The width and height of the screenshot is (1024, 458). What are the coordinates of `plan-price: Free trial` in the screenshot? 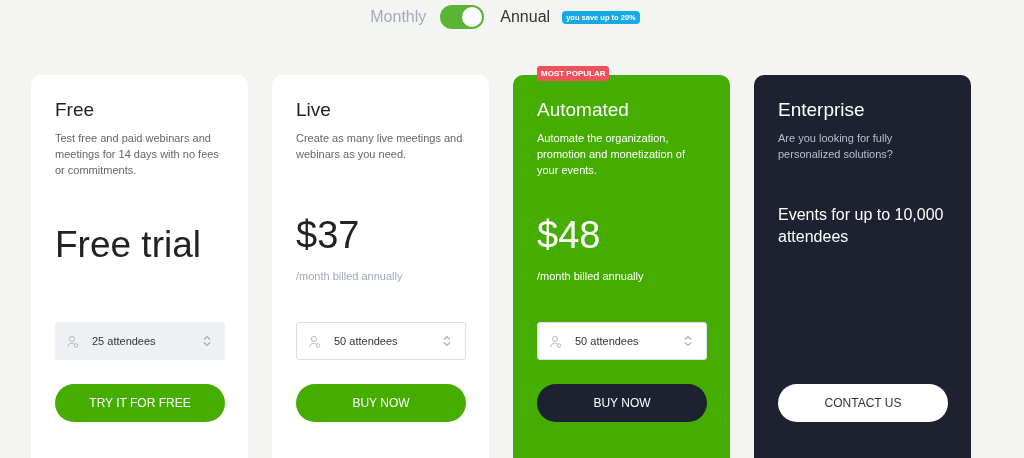 It's located at (128, 245).